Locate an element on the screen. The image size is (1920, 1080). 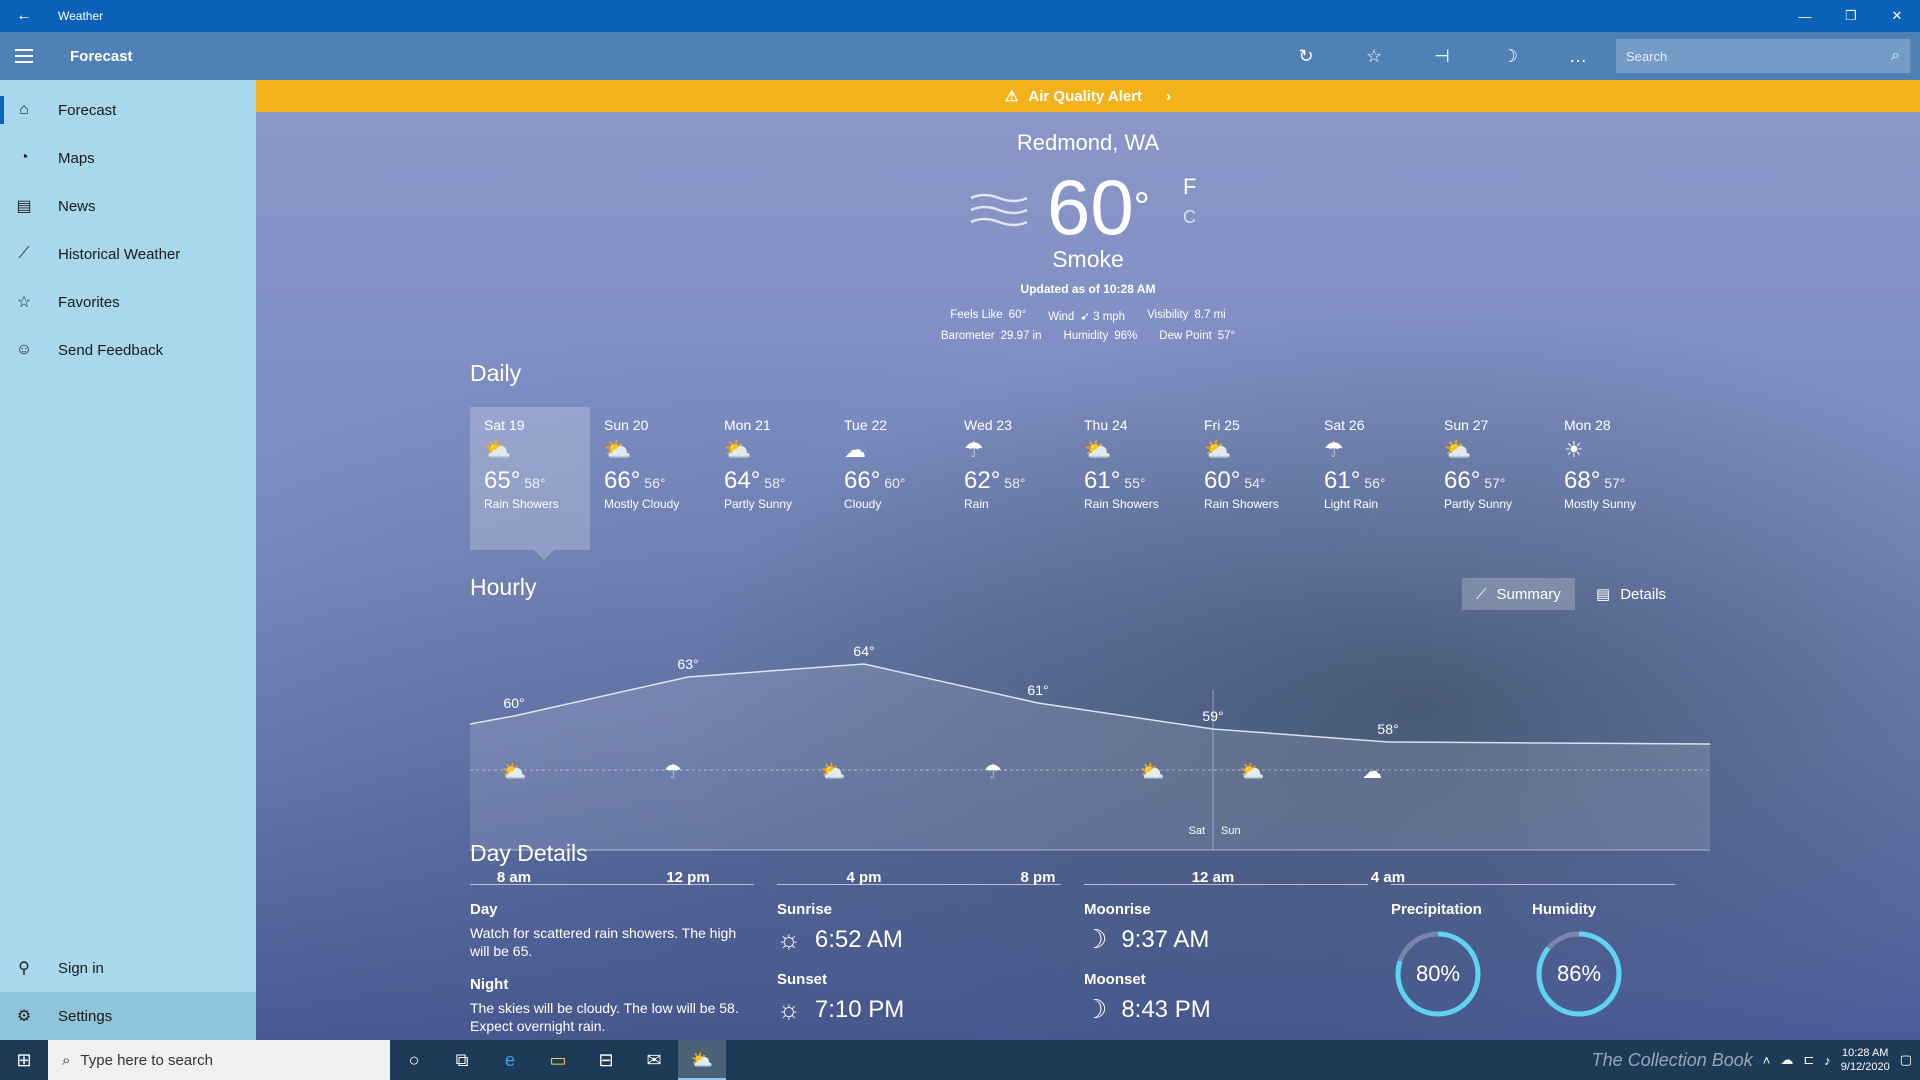
sidebar-item-settings: ⚙ Settings is located at coordinates (128, 1016).